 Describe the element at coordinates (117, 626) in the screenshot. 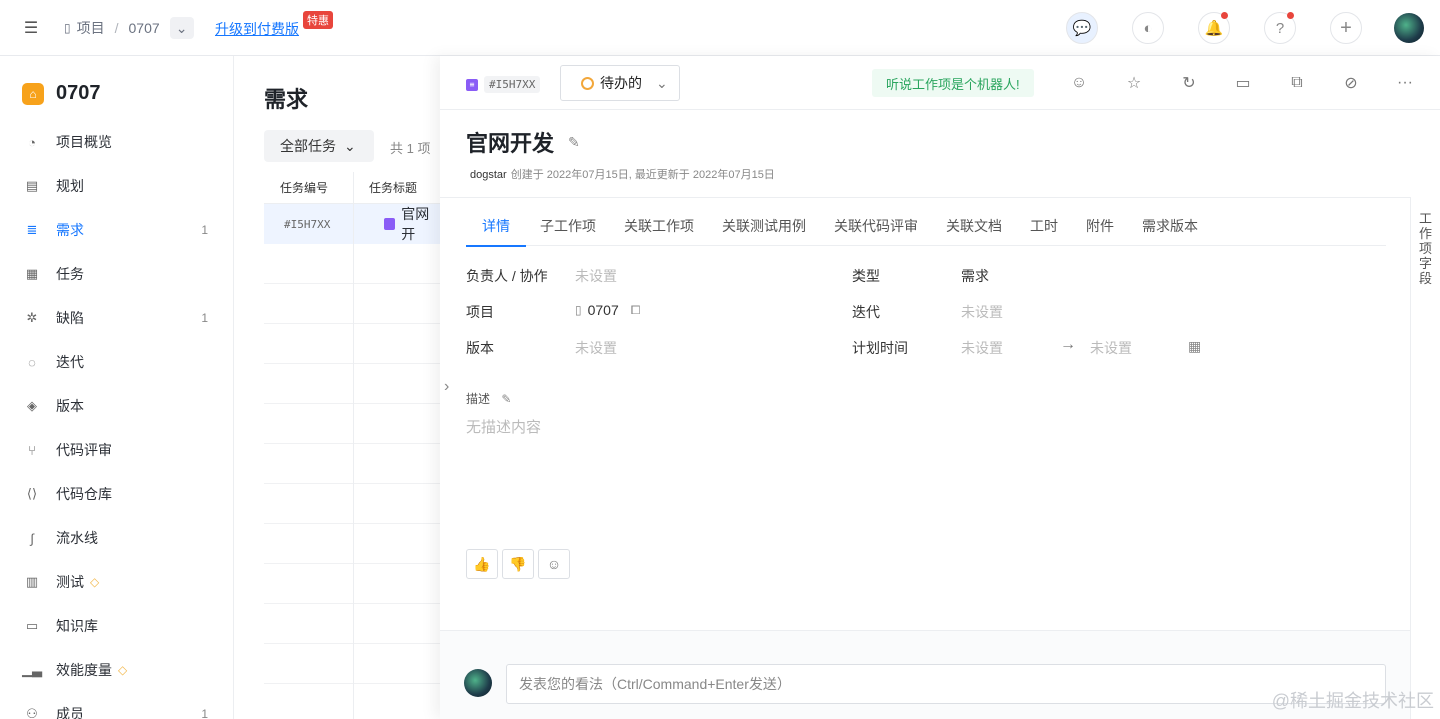

I see `sidebar-item-wiki: ▭ 知识库` at that location.